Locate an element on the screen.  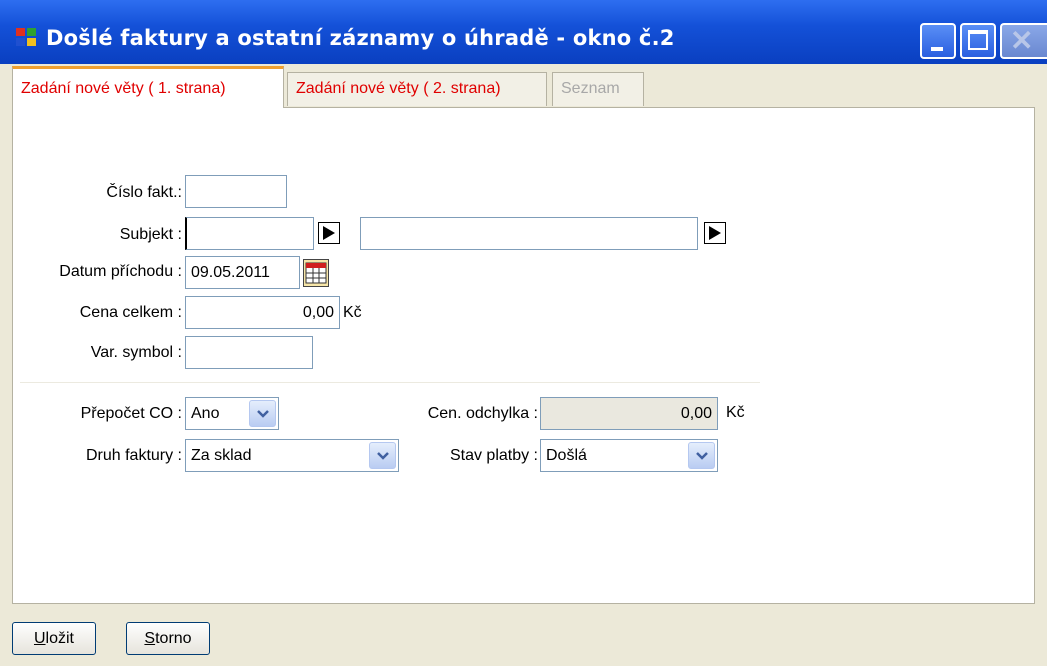
maximize-button is located at coordinates (978, 41).